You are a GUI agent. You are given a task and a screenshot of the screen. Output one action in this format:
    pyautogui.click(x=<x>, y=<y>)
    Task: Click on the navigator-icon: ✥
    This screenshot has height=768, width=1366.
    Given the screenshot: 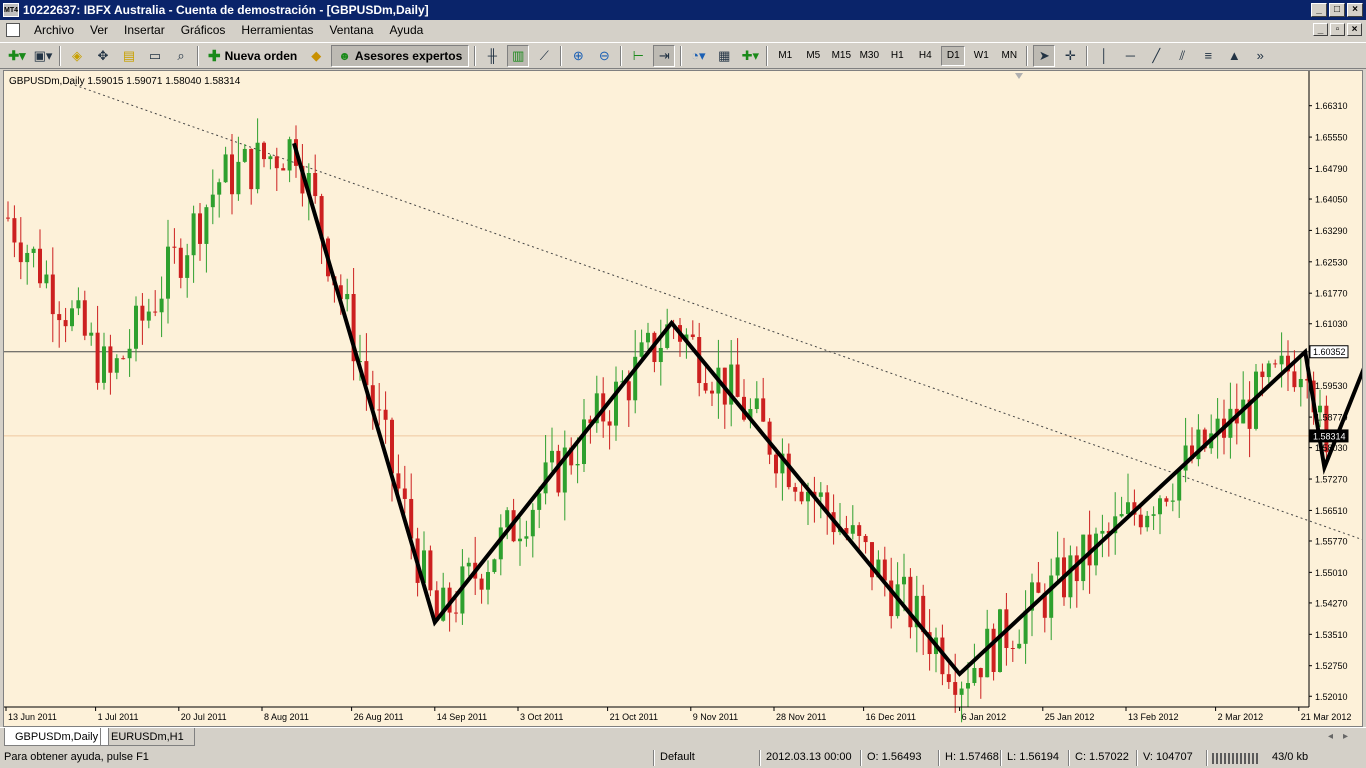 What is the action you would take?
    pyautogui.click(x=103, y=56)
    